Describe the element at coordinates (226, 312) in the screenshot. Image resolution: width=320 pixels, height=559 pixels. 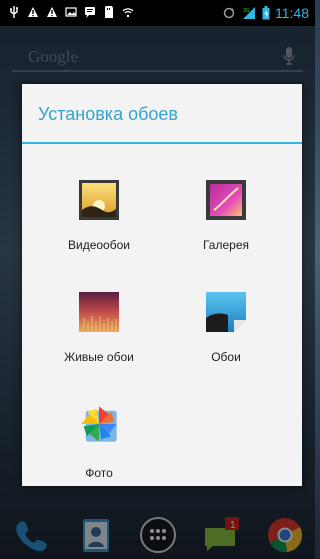
I see `wallpaper-icon` at that location.